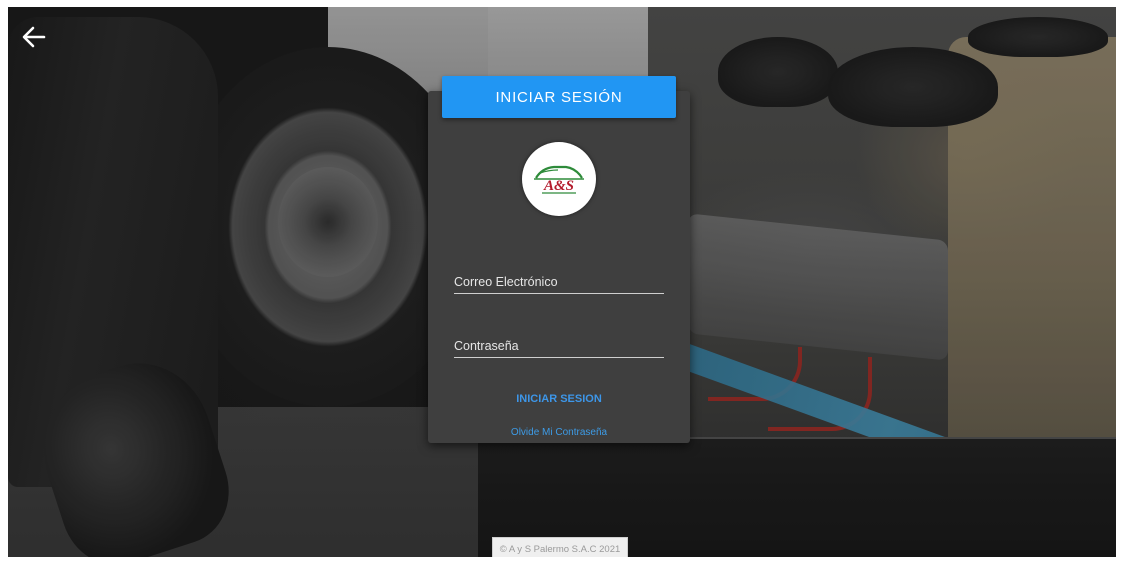 The height and width of the screenshot is (565, 1124). I want to click on password-field, so click(559, 342).